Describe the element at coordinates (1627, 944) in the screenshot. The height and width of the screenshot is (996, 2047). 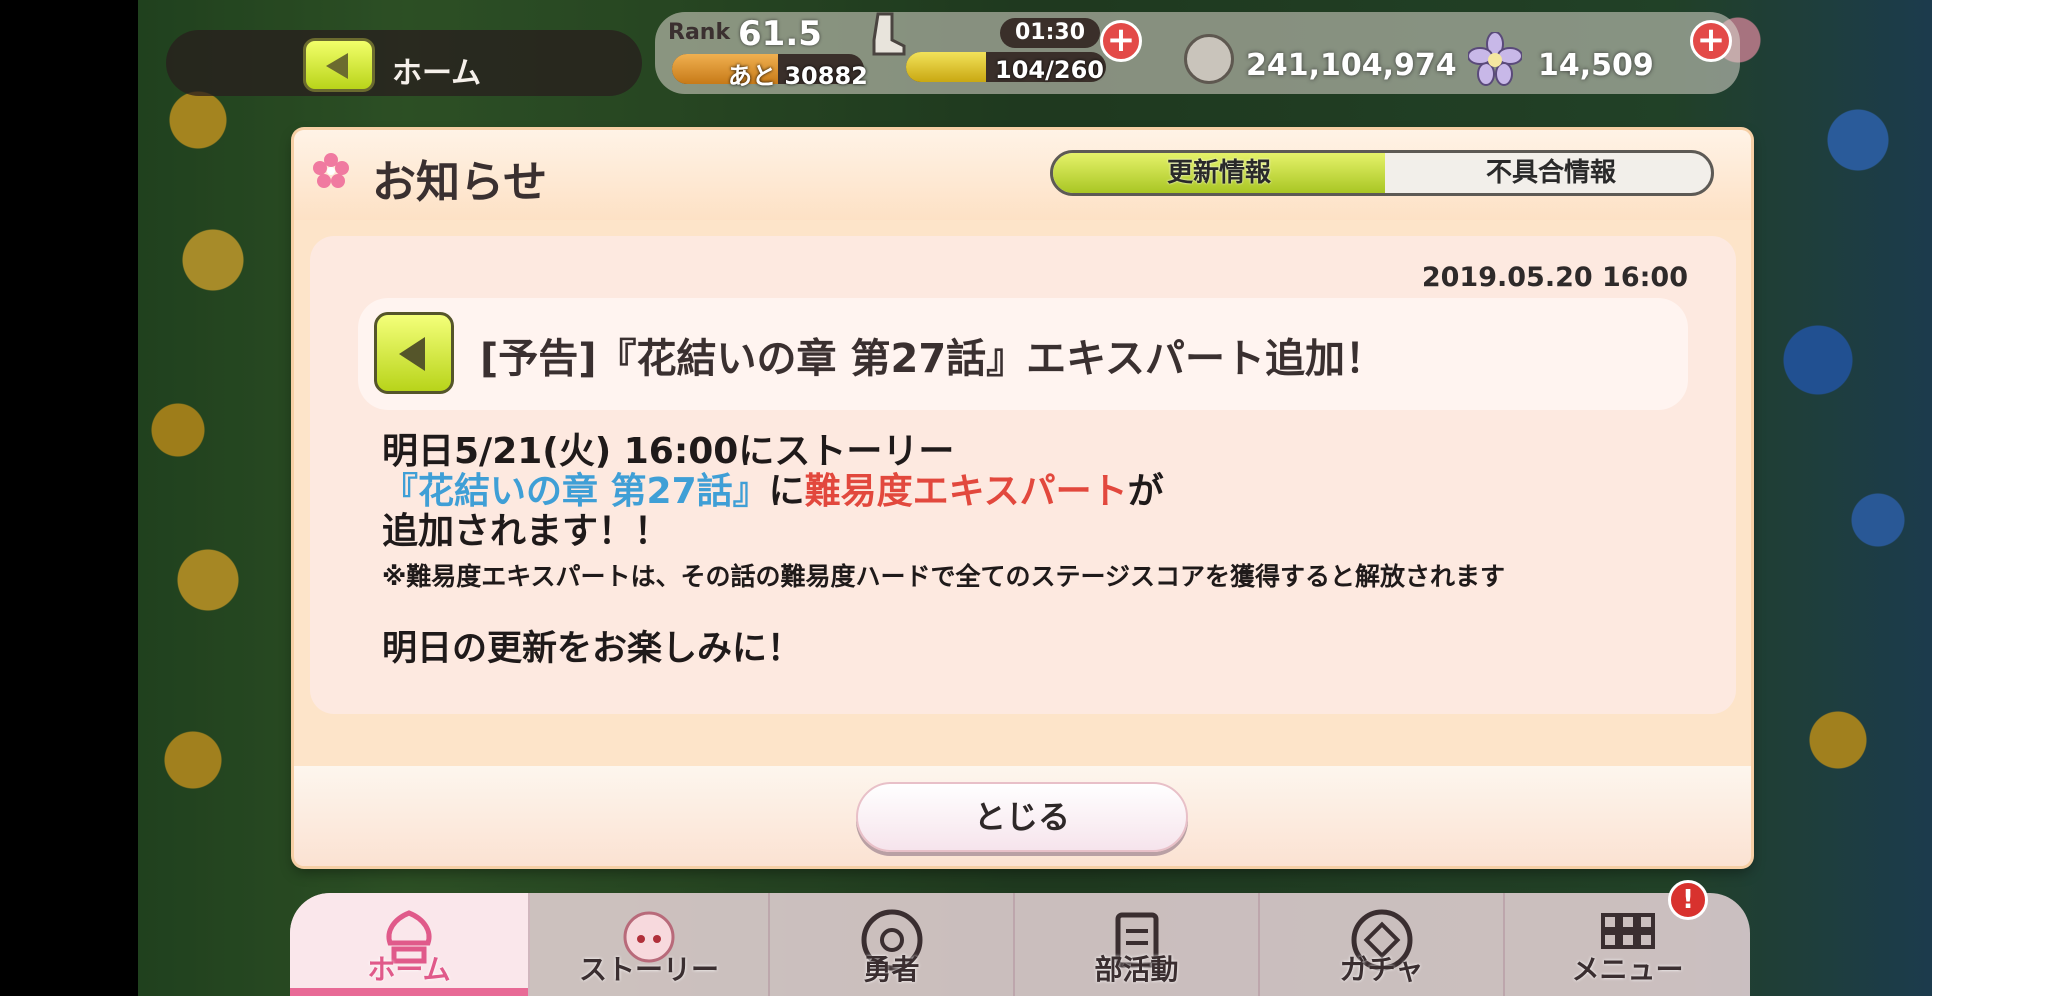
I see `nav-menu: メニュー` at that location.